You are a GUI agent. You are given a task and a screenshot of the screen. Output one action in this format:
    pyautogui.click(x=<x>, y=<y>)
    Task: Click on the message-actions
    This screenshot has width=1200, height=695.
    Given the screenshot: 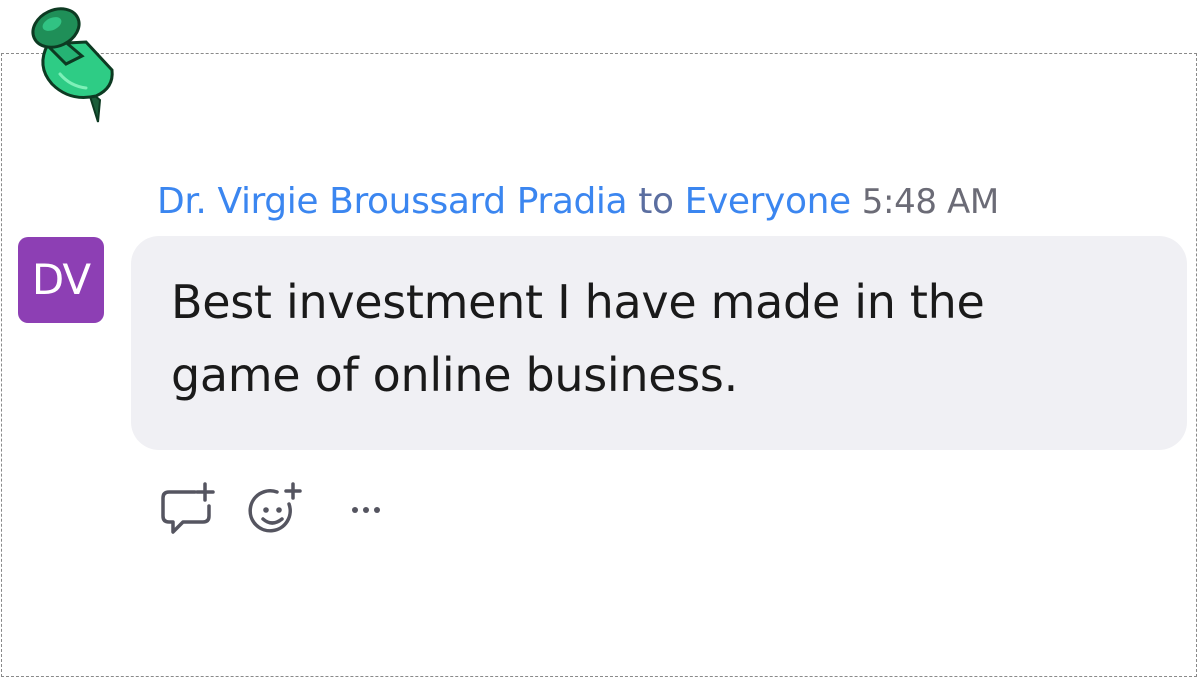 What is the action you would take?
    pyautogui.click(x=290, y=510)
    